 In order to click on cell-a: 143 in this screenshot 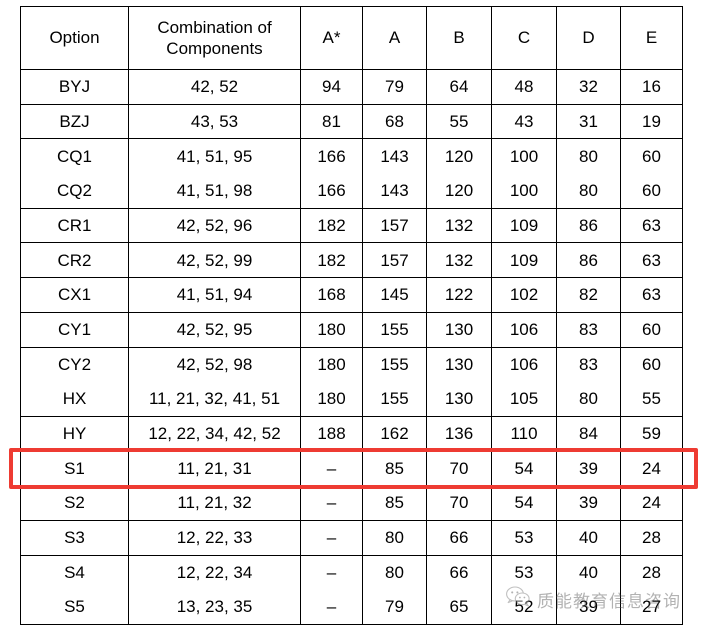, I will do `click(394, 156)`.